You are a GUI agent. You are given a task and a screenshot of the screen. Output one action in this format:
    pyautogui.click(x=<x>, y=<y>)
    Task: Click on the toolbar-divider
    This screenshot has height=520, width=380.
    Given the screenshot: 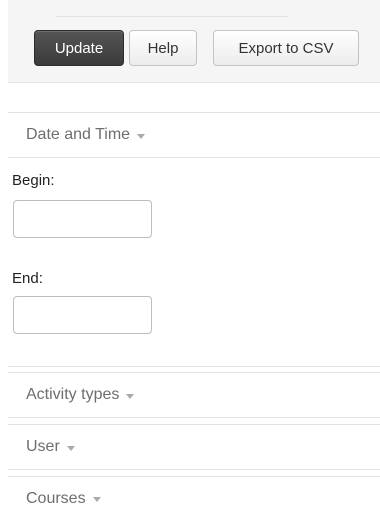 What is the action you would take?
    pyautogui.click(x=172, y=16)
    